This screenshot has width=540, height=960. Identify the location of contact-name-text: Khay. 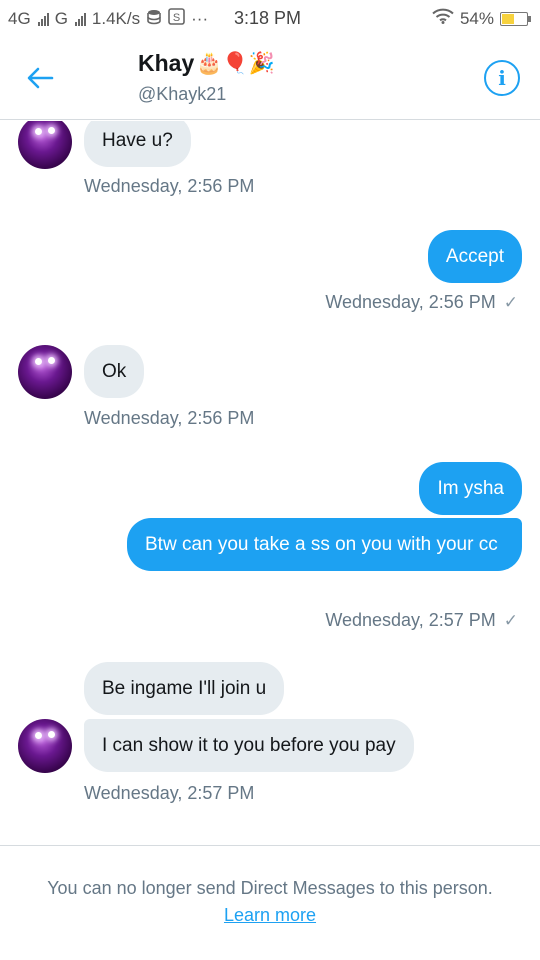
(166, 63).